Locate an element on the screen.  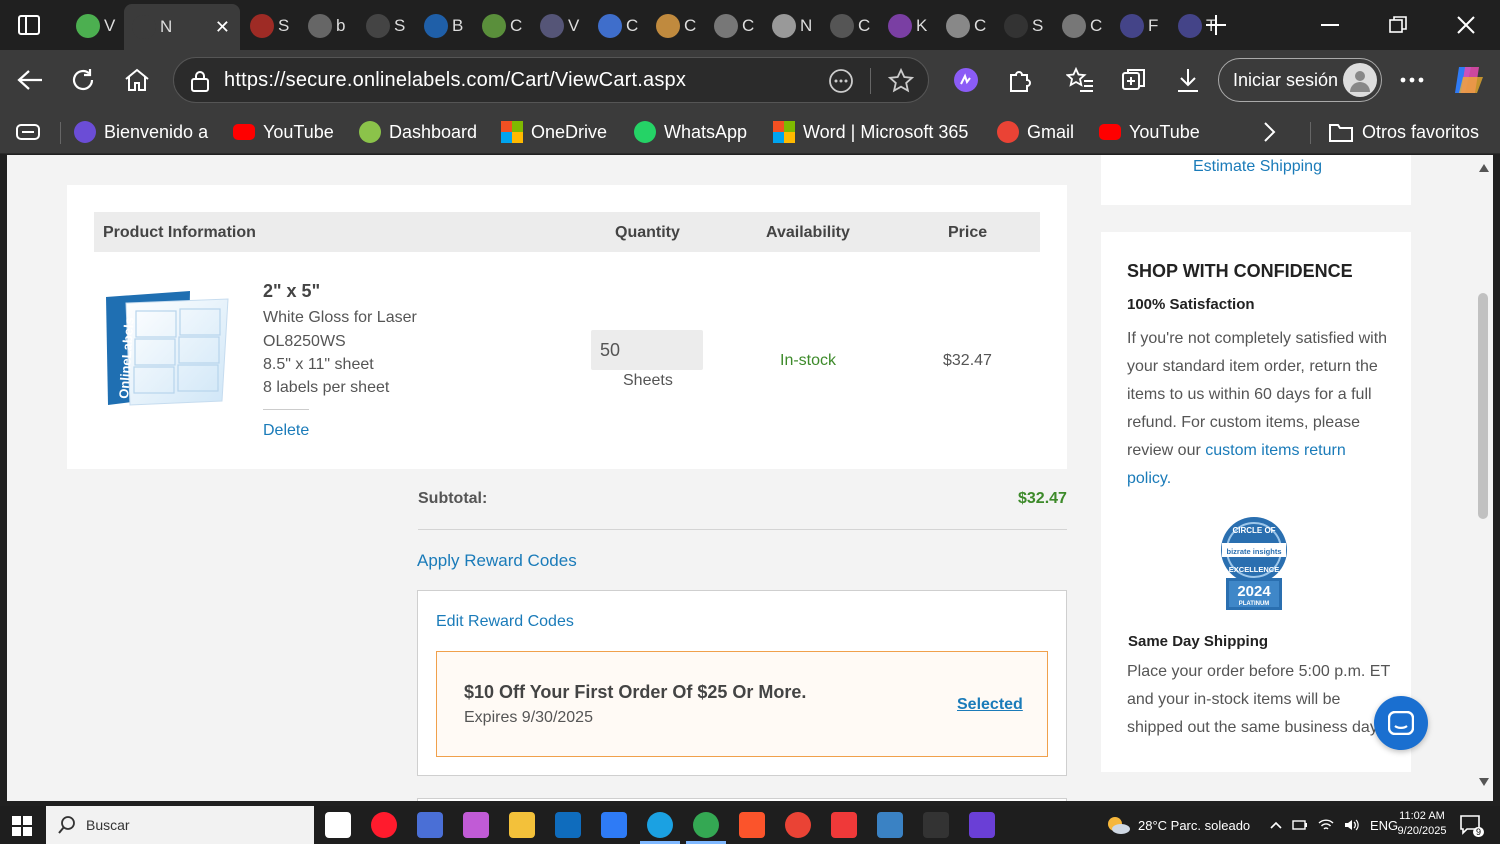
chat-icon is located at coordinates (1401, 723).